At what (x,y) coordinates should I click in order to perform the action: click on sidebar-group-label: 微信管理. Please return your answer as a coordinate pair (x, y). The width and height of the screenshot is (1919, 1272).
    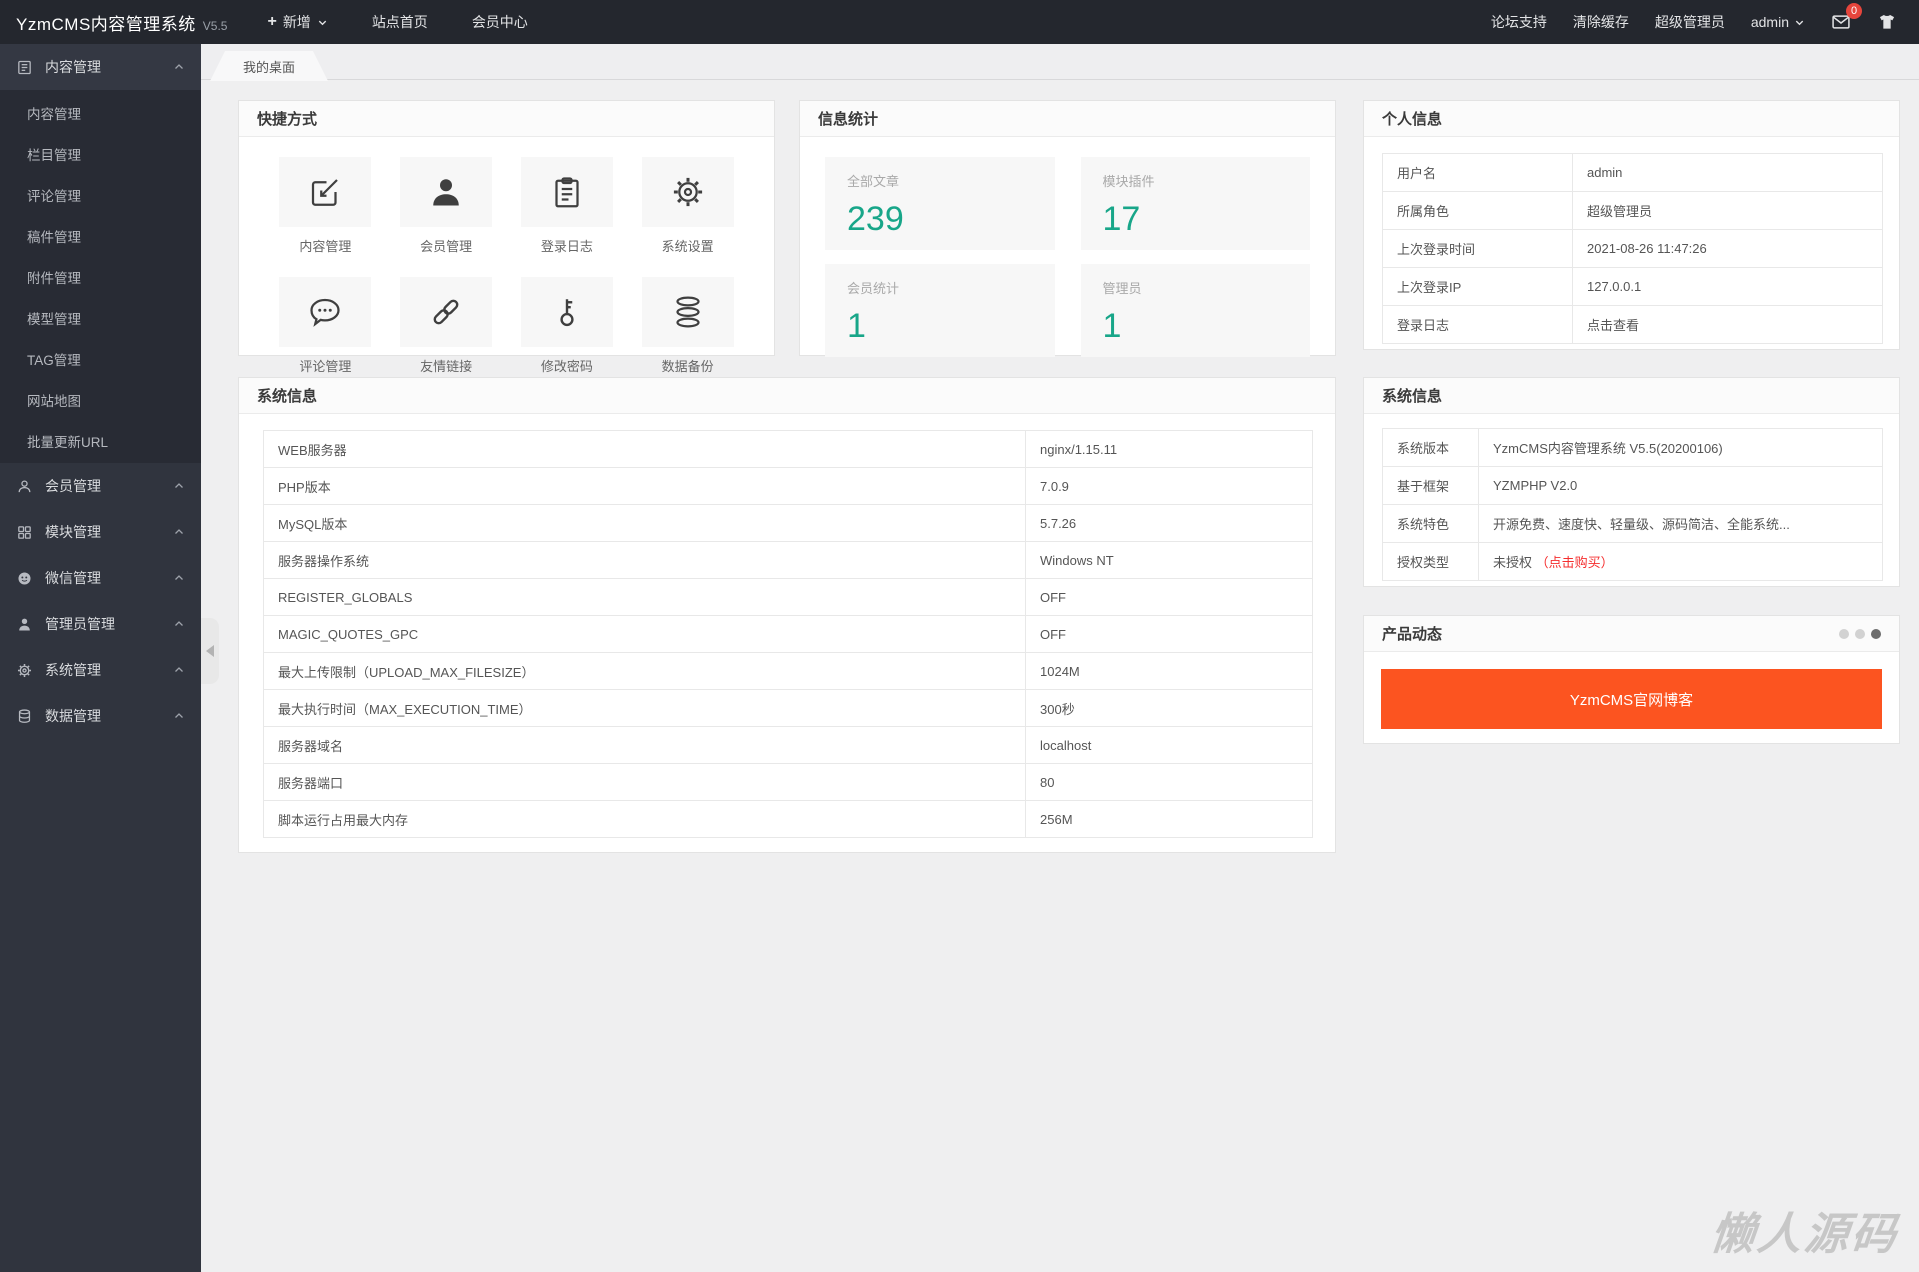
    Looking at the image, I should click on (73, 578).